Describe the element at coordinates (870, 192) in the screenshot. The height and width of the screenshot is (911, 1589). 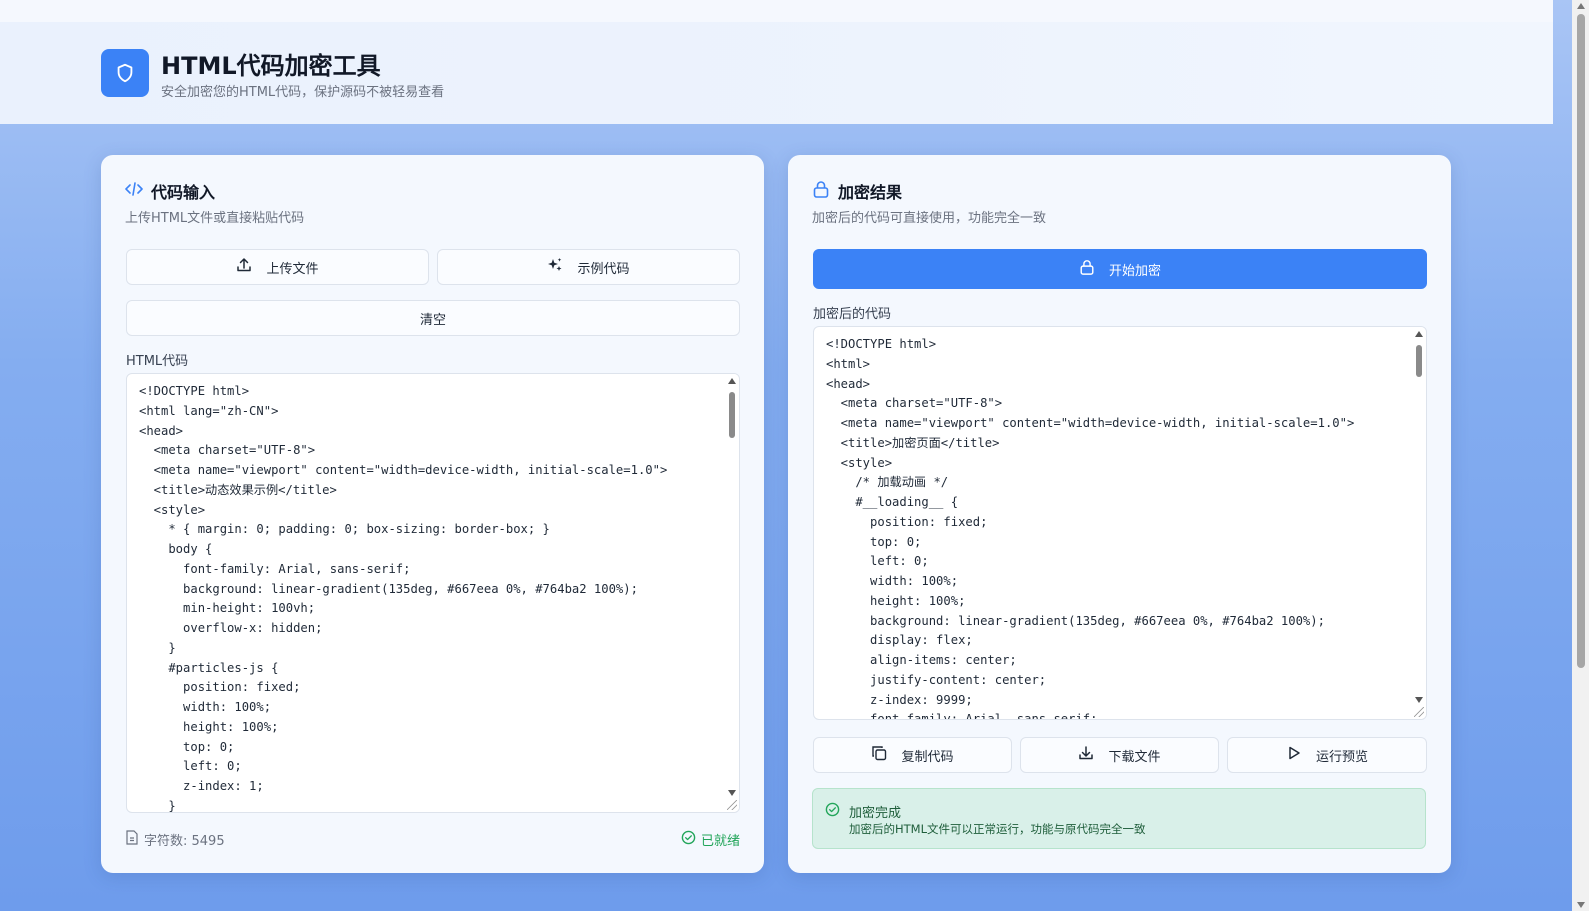
I see `output-panel-title-text: 加密结果` at that location.